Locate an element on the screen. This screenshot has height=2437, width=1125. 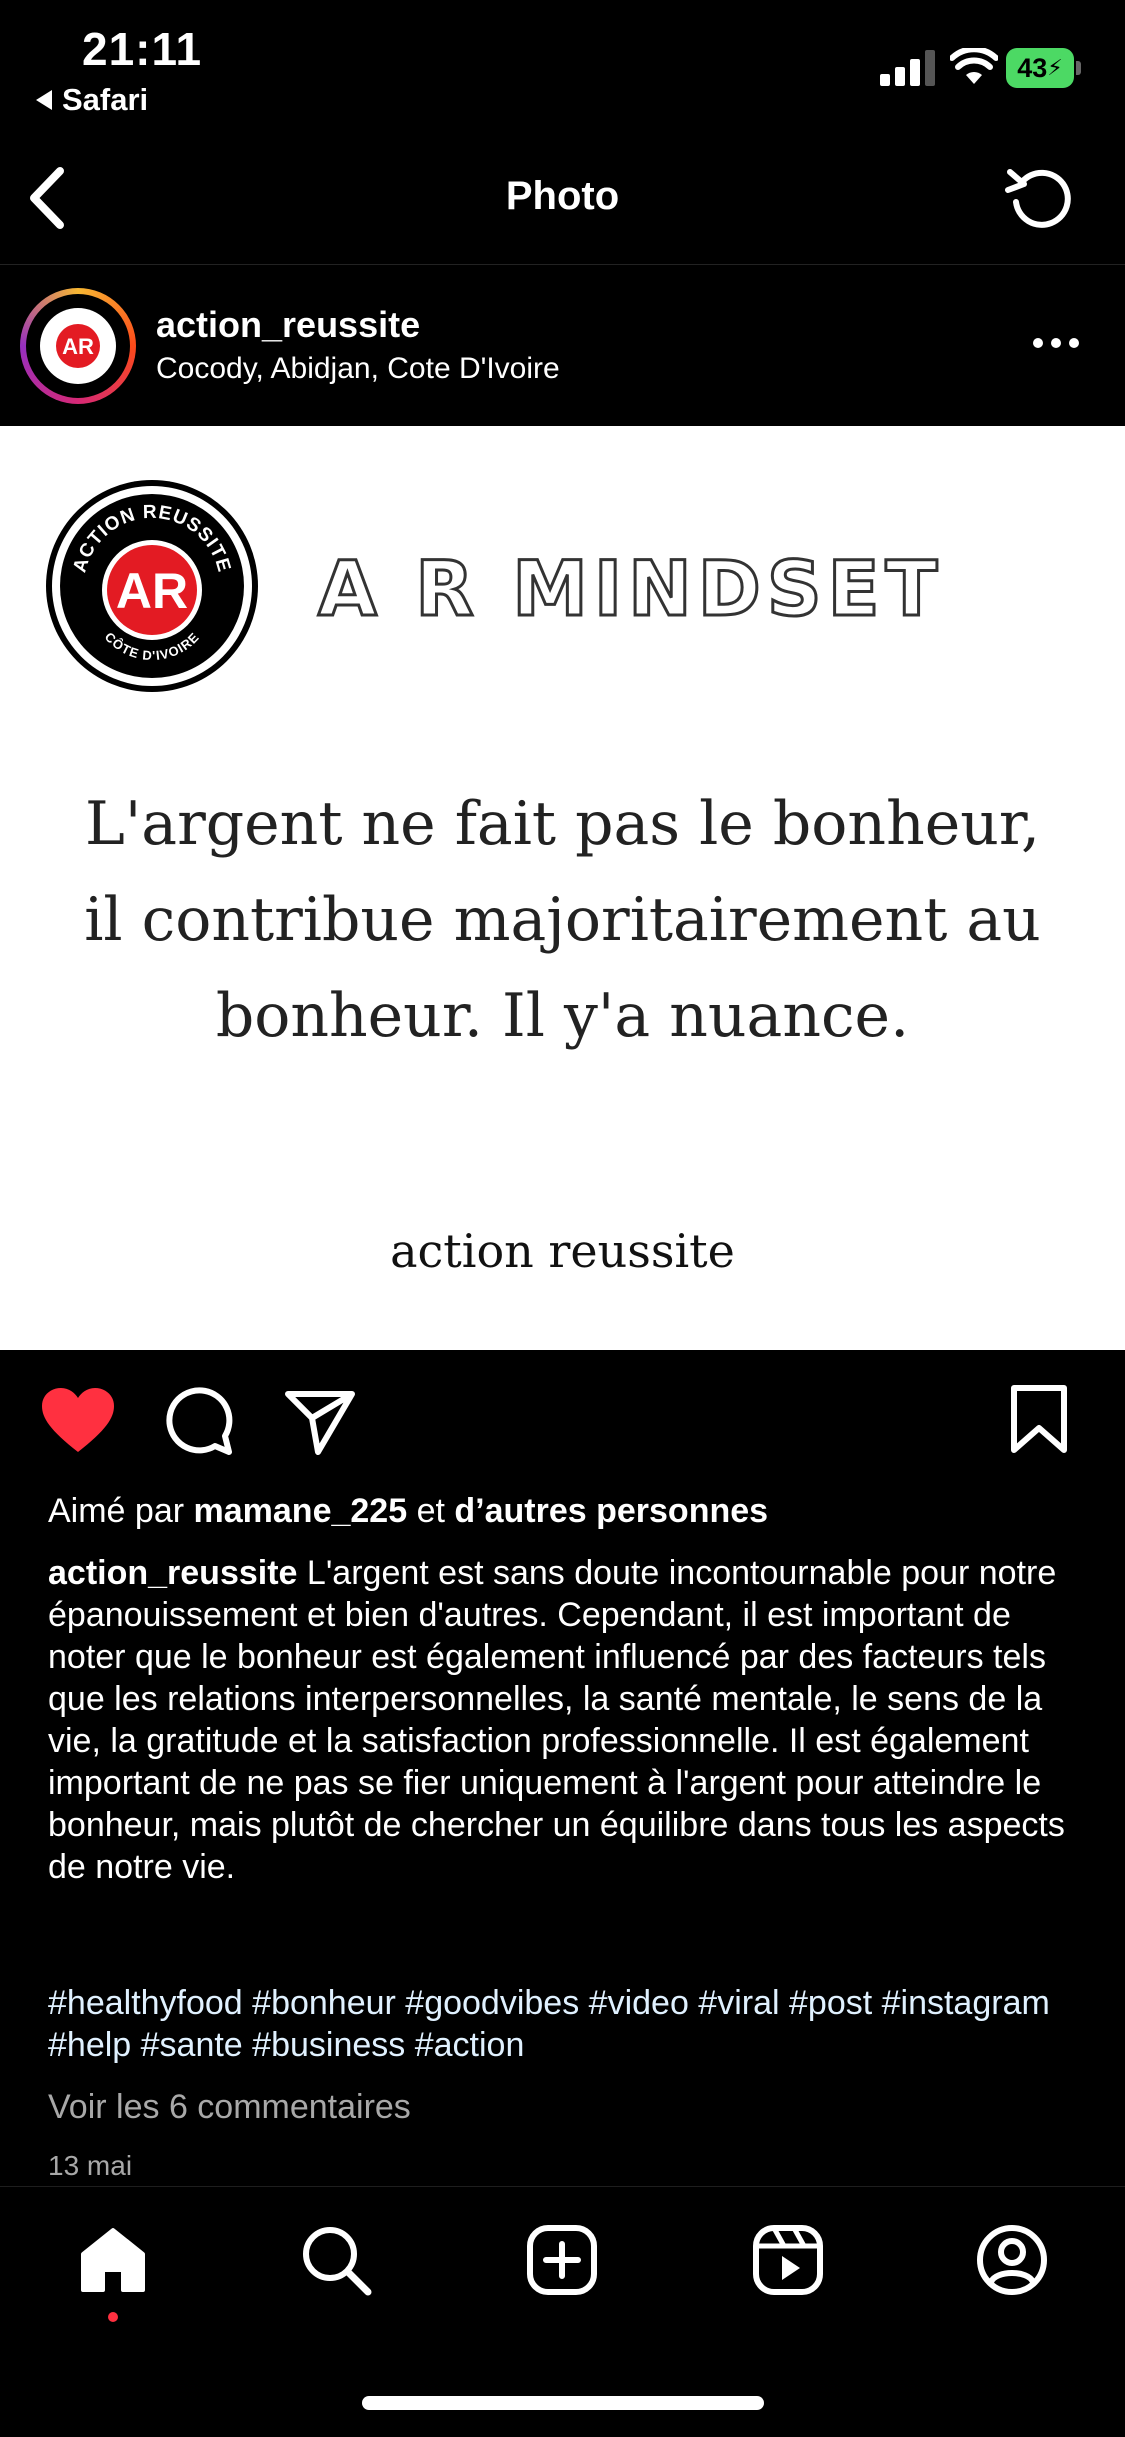
status-time: 21:11 is located at coordinates (142, 49).